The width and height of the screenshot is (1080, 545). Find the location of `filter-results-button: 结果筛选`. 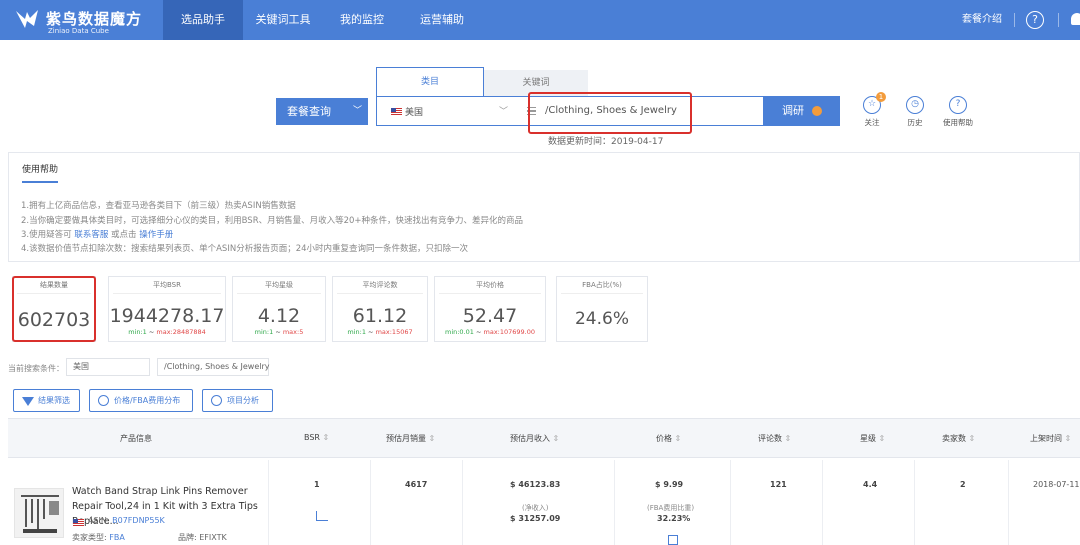

filter-results-button: 结果筛选 is located at coordinates (46, 400).